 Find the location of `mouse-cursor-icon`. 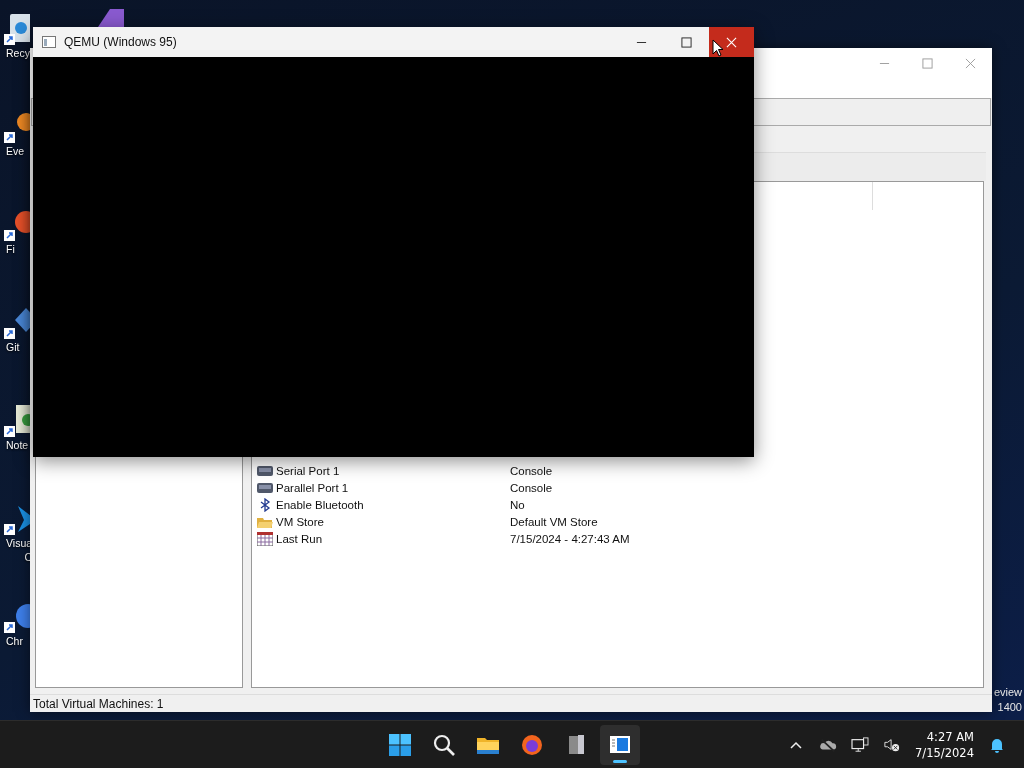

mouse-cursor-icon is located at coordinates (718, 48).